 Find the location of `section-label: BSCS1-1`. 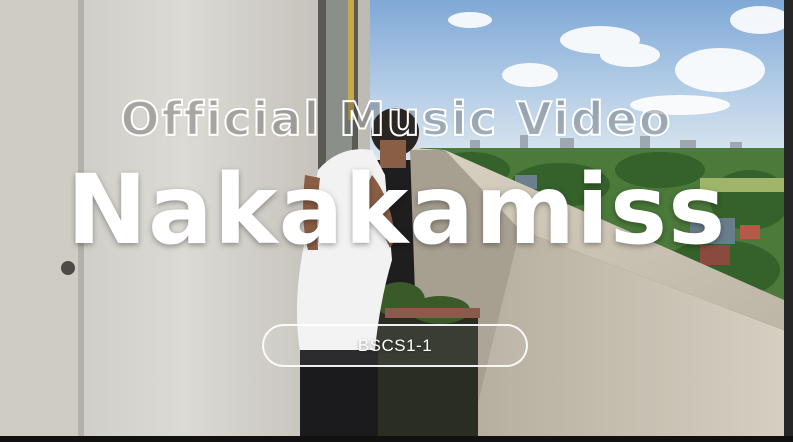

section-label: BSCS1-1 is located at coordinates (395, 345).